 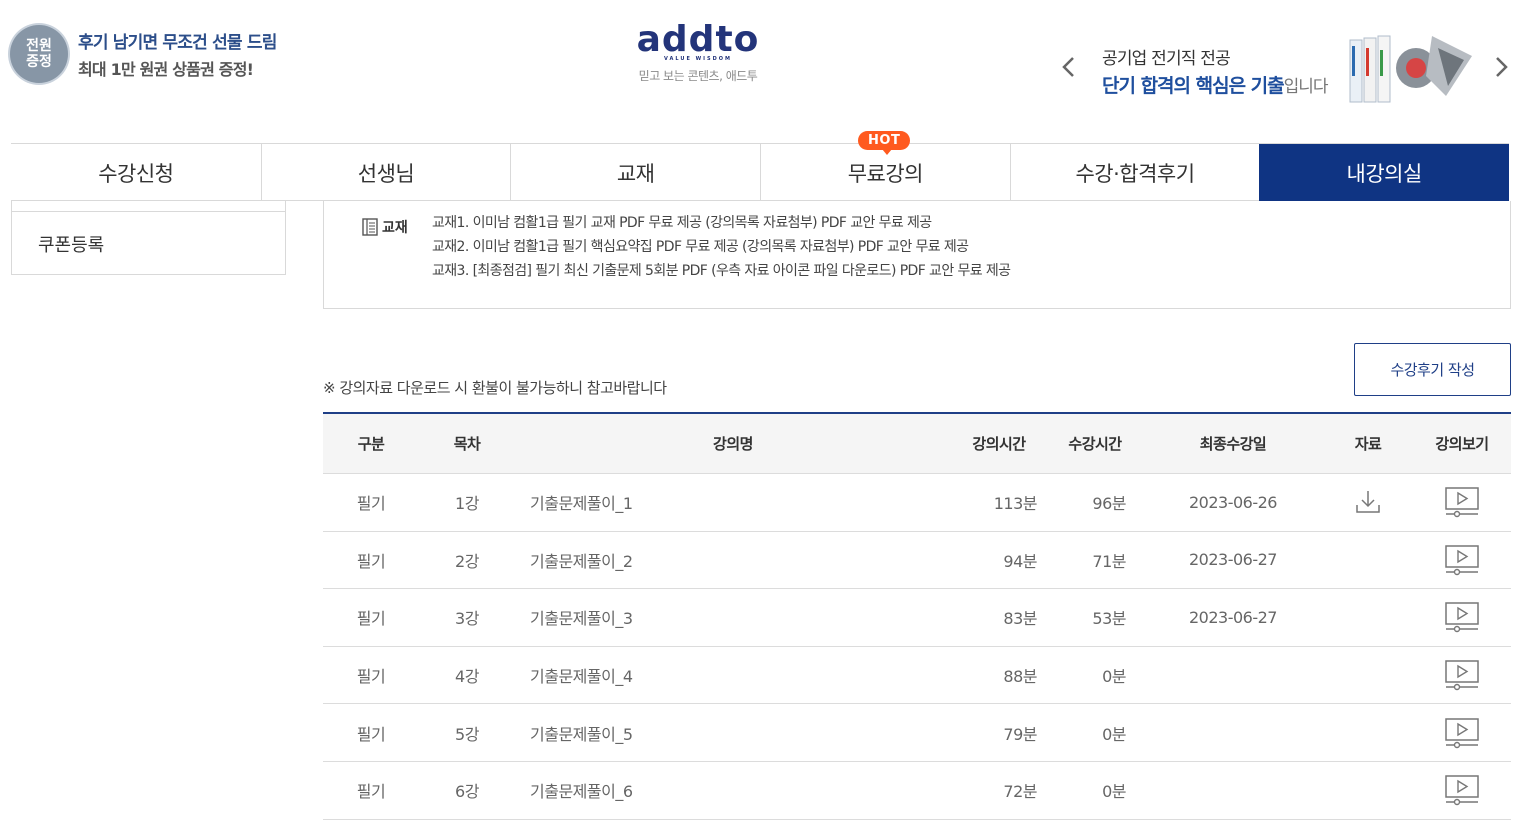 I want to click on promo-badge: 전원 증정, so click(x=39, y=54).